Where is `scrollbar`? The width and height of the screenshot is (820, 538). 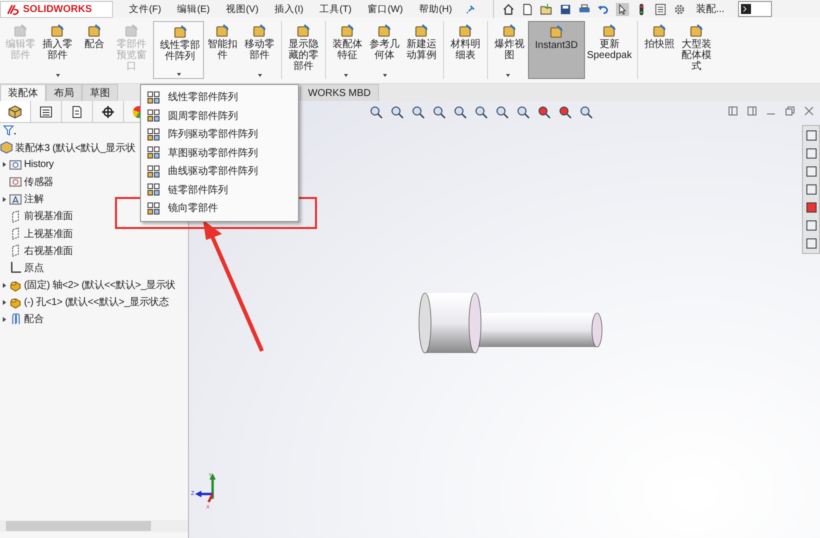
scrollbar is located at coordinates (94, 526).